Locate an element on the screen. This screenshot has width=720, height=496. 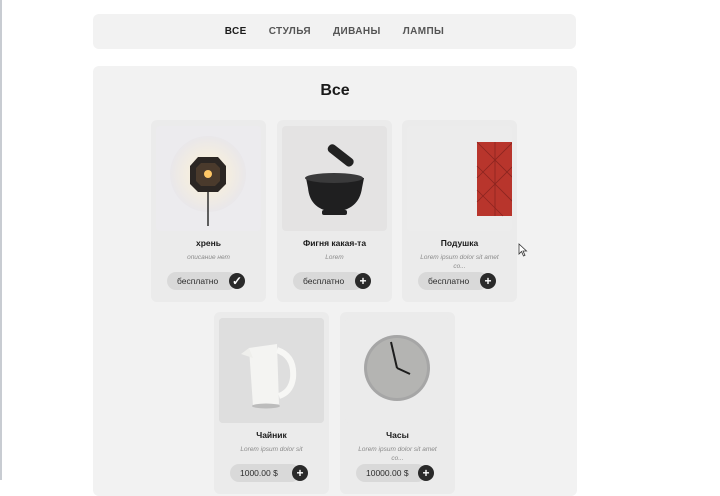
price-row: бесплатно ✓ is located at coordinates (208, 281).